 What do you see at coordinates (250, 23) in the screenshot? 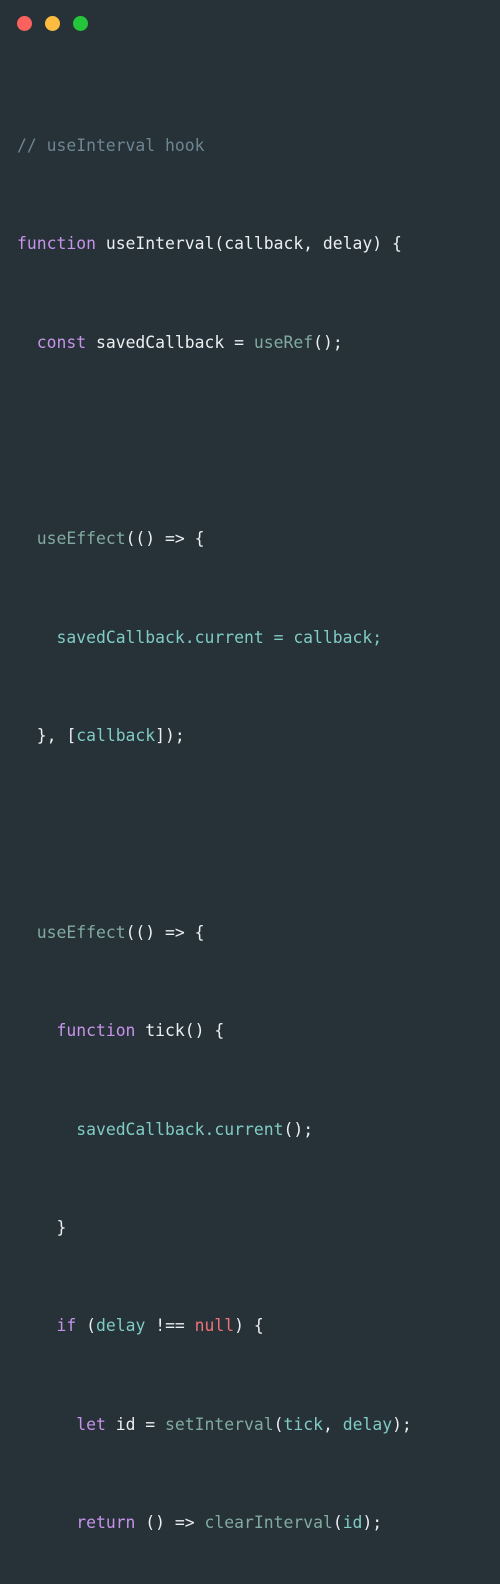
I see `window-title-bar` at bounding box center [250, 23].